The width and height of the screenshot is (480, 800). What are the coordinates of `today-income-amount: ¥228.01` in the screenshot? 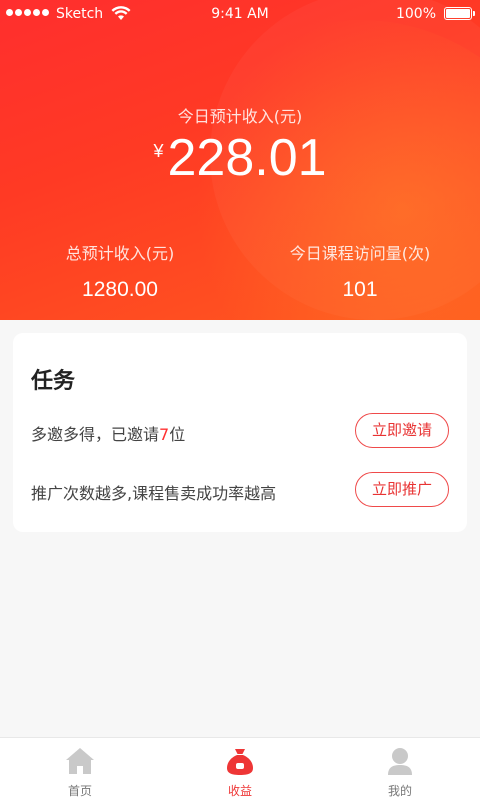 It's located at (240, 158).